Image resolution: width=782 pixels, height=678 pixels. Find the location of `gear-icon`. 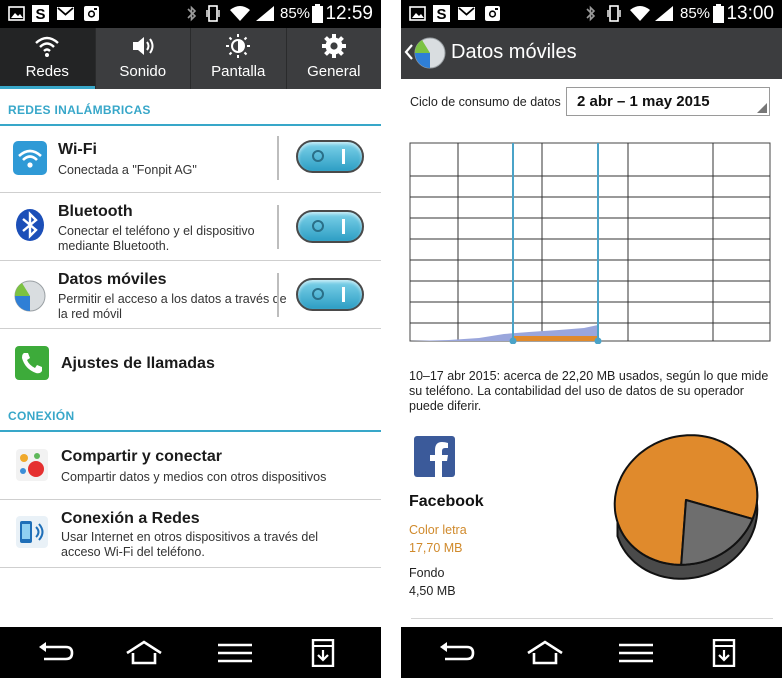

gear-icon is located at coordinates (333, 46).